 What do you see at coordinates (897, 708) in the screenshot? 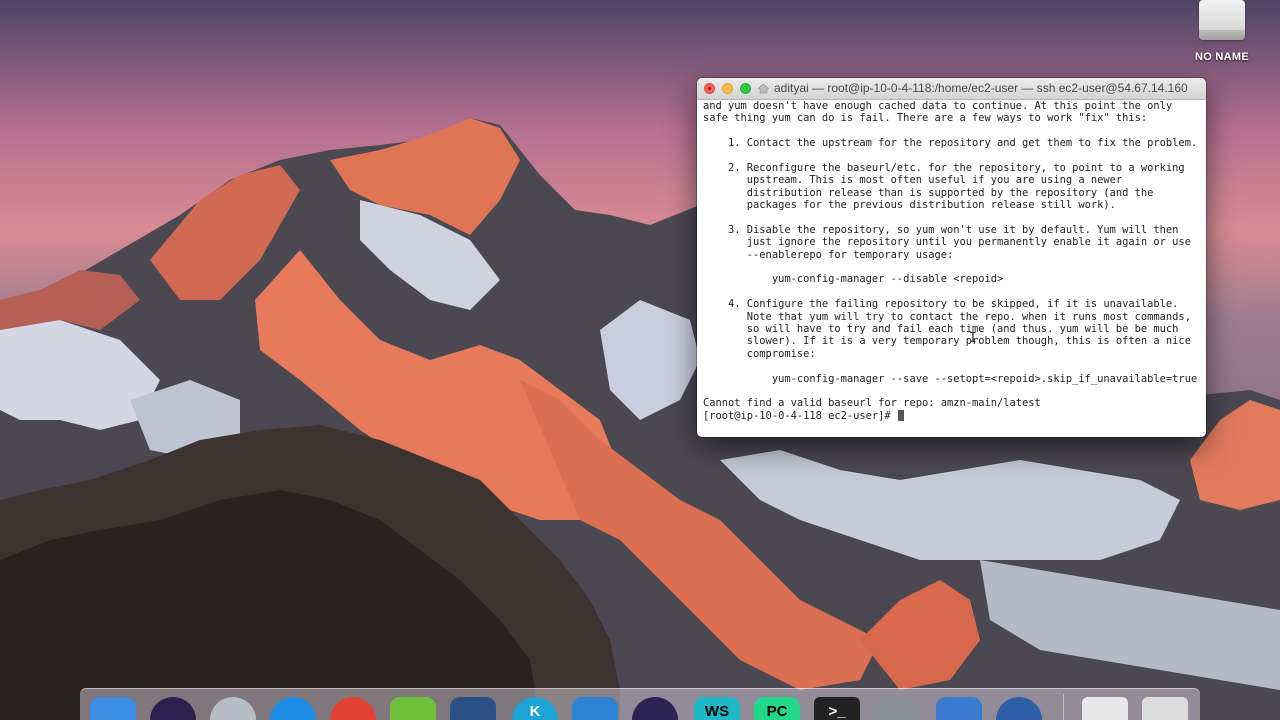
I see `system-preferences-icon` at bounding box center [897, 708].